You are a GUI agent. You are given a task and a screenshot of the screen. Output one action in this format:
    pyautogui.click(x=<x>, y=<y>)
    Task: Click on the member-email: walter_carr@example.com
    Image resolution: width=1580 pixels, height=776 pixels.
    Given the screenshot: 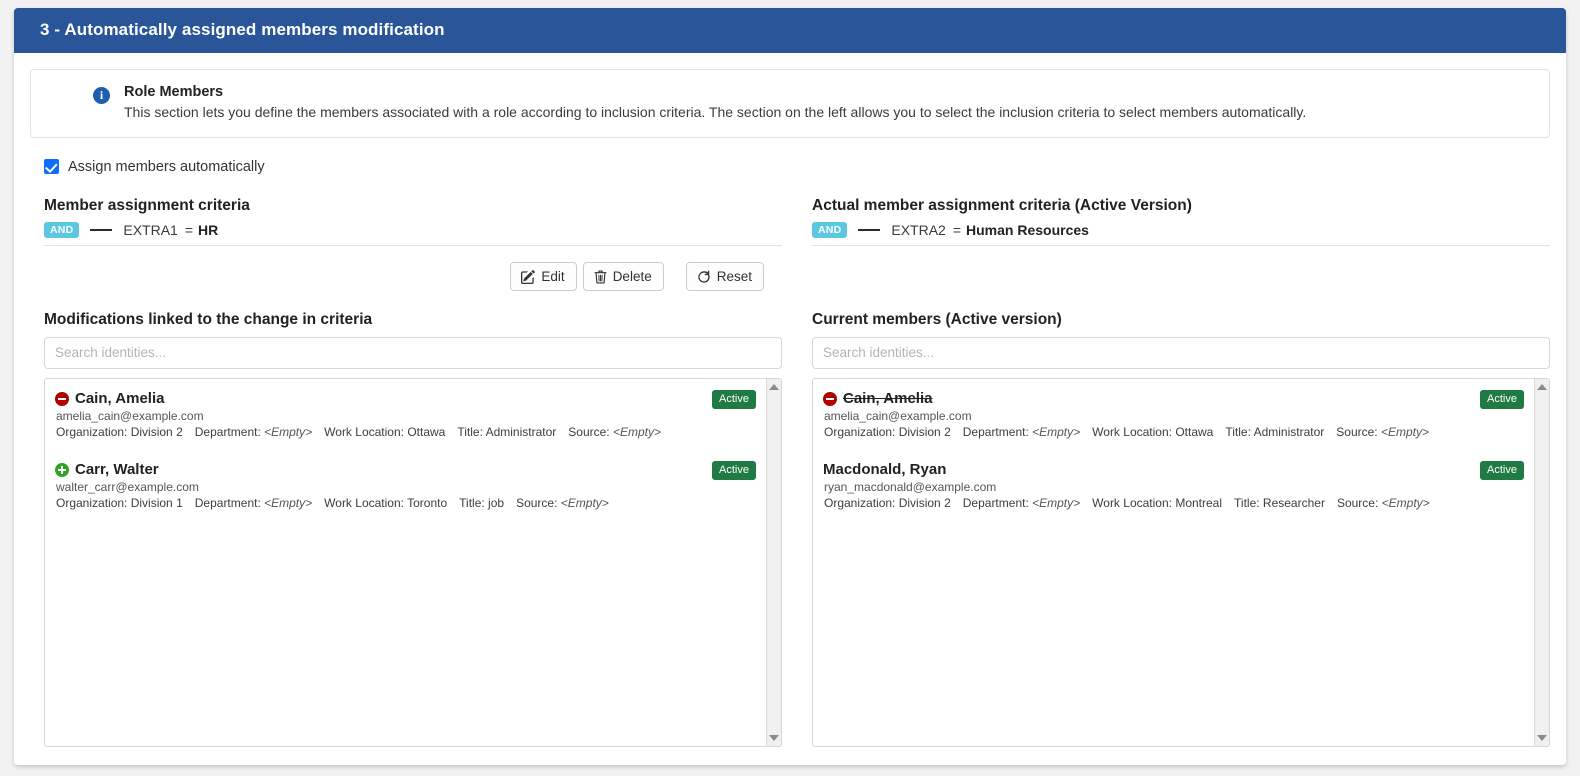 What is the action you would take?
    pyautogui.click(x=127, y=487)
    